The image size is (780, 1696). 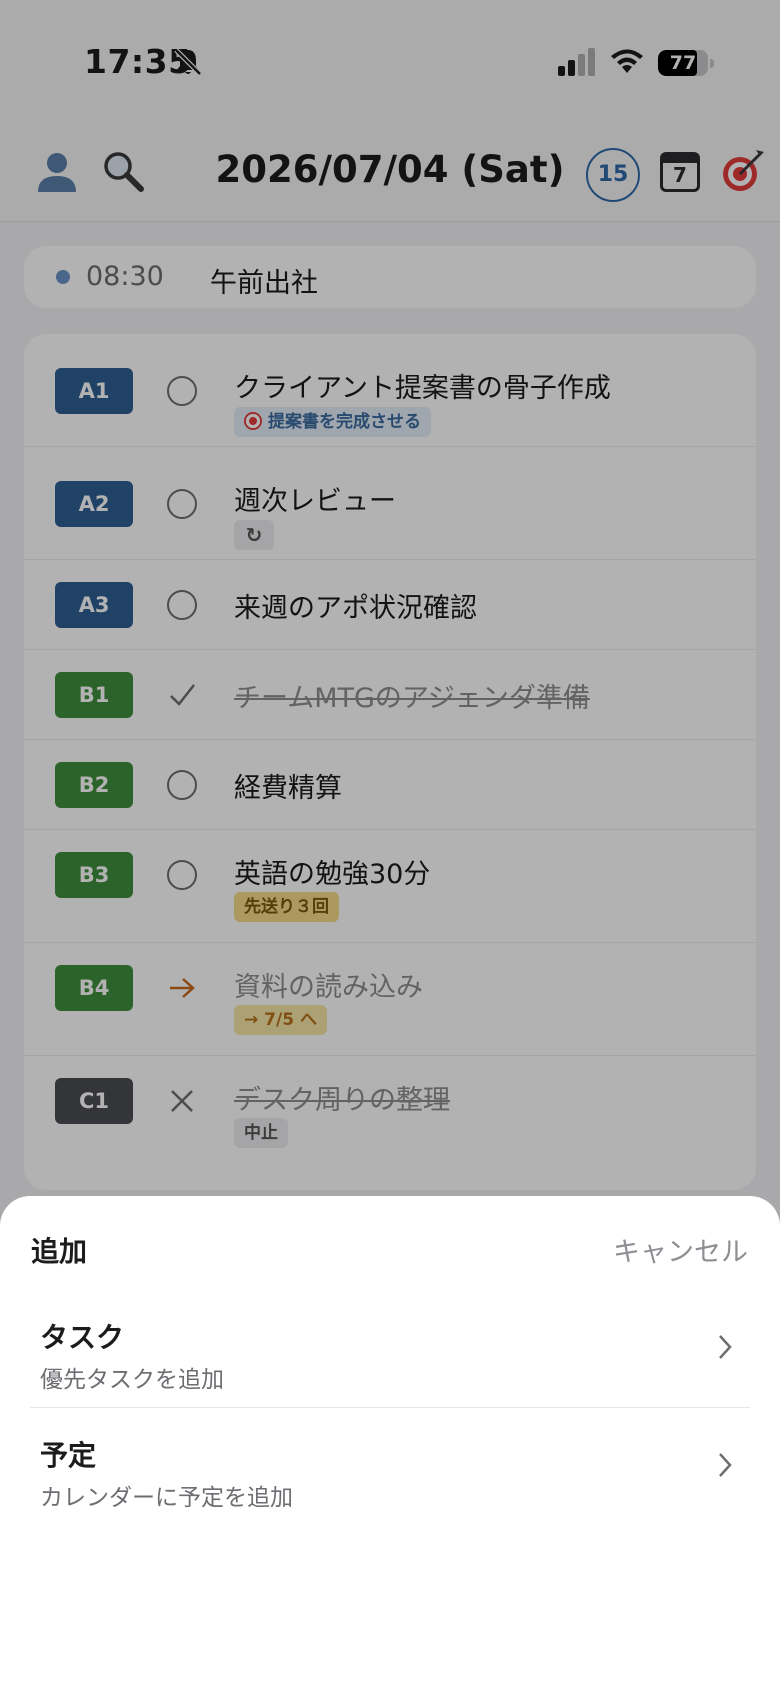 What do you see at coordinates (82, 1337) in the screenshot?
I see `option-title: タスク` at bounding box center [82, 1337].